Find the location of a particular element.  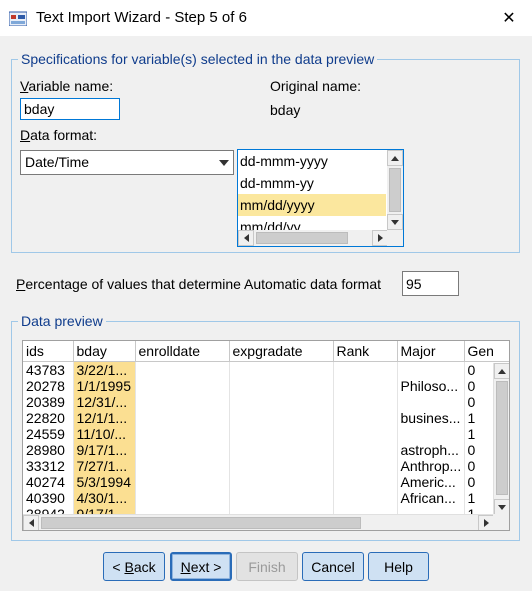

column-header: Major is located at coordinates (431, 351).